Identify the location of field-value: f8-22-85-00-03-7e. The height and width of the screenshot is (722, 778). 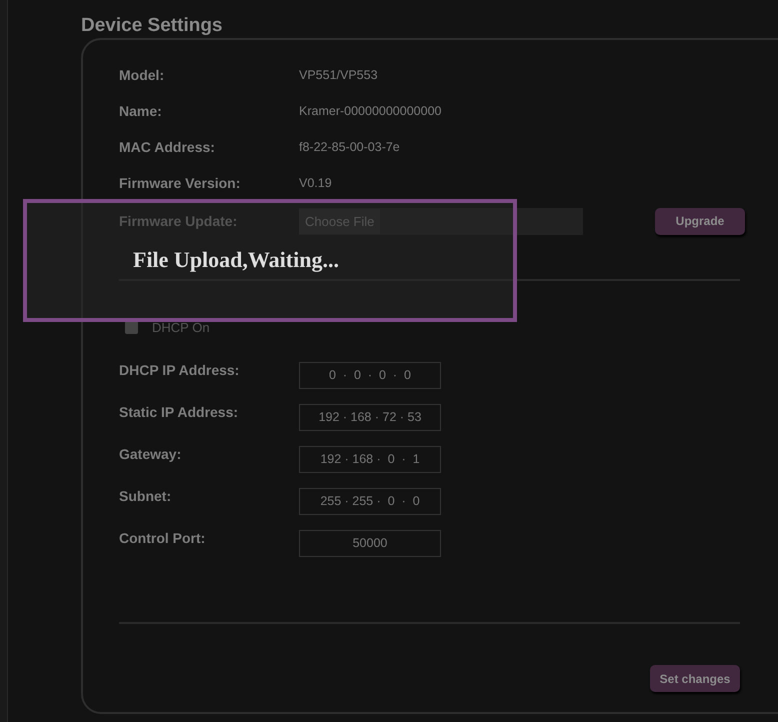
(349, 147).